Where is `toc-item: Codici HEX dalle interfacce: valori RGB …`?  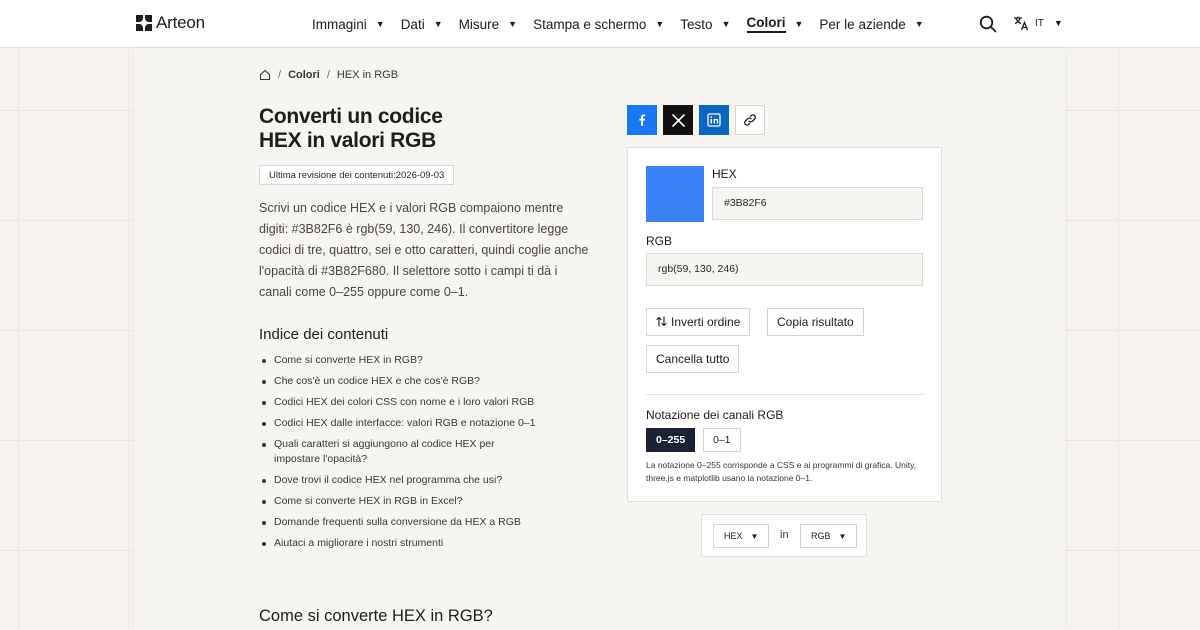 toc-item: Codici HEX dalle interfacce: valori RGB … is located at coordinates (409, 423).